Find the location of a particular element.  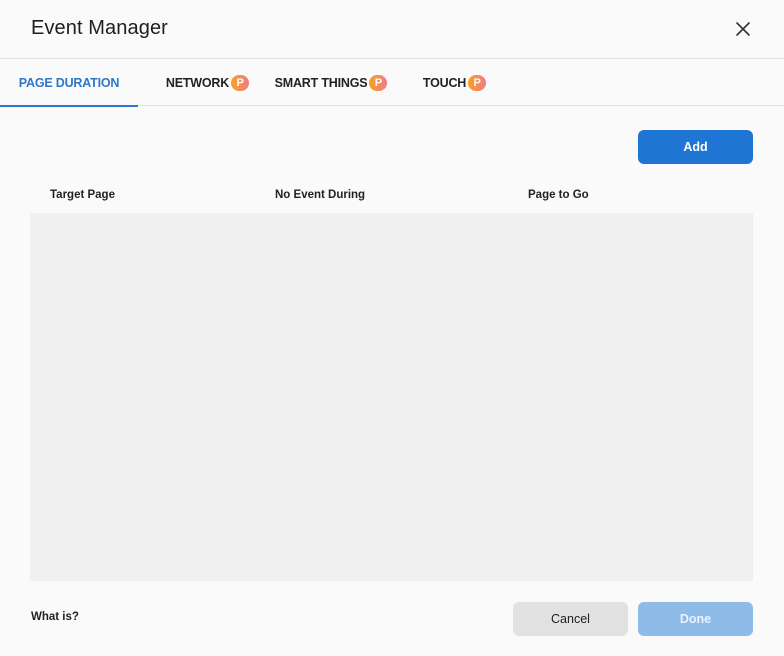

tab-smart-things: SMART THINGS P is located at coordinates (331, 82).